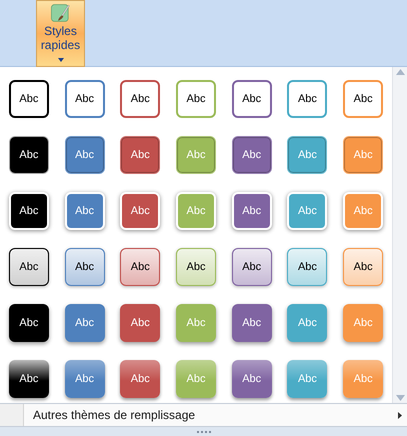 This screenshot has height=436, width=407. I want to click on submenu-arrow-icon, so click(400, 415).